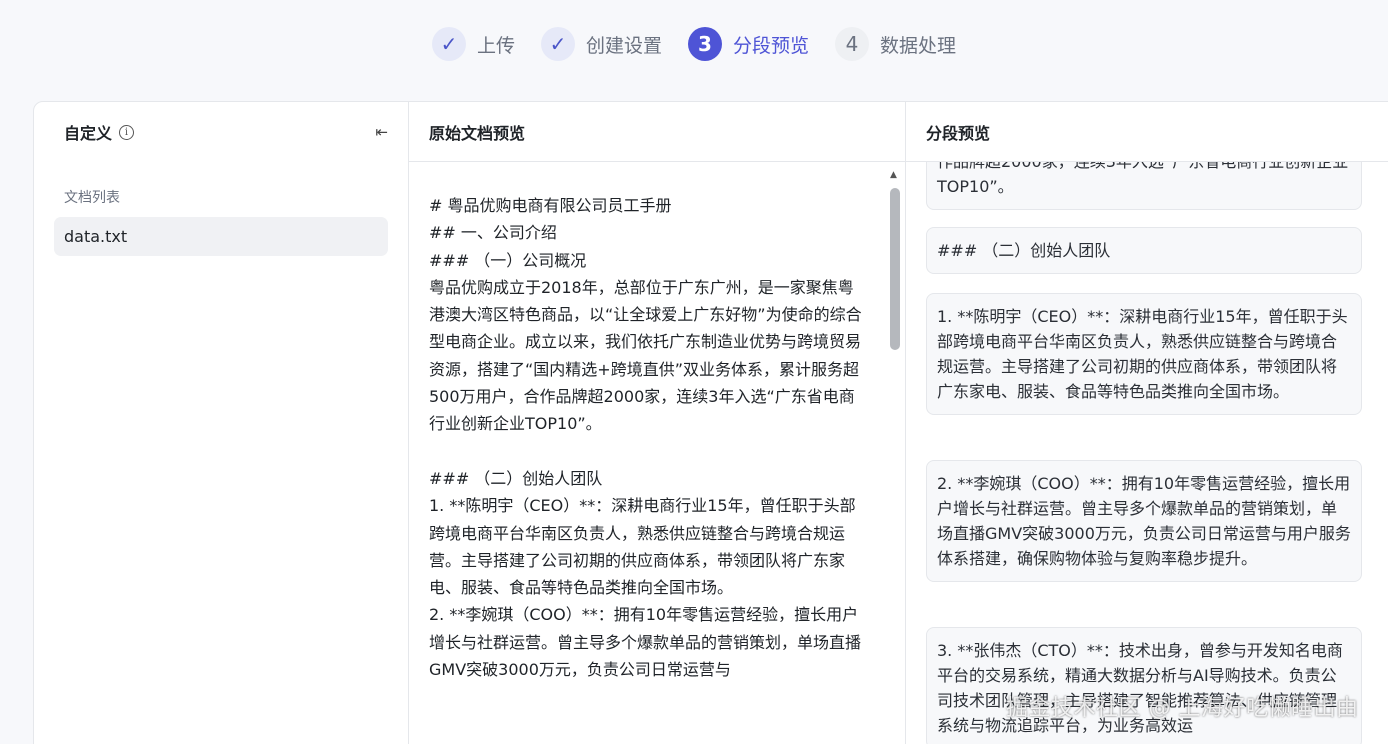  What do you see at coordinates (1147, 132) in the screenshot?
I see `segment-preview-title: 分段预览` at bounding box center [1147, 132].